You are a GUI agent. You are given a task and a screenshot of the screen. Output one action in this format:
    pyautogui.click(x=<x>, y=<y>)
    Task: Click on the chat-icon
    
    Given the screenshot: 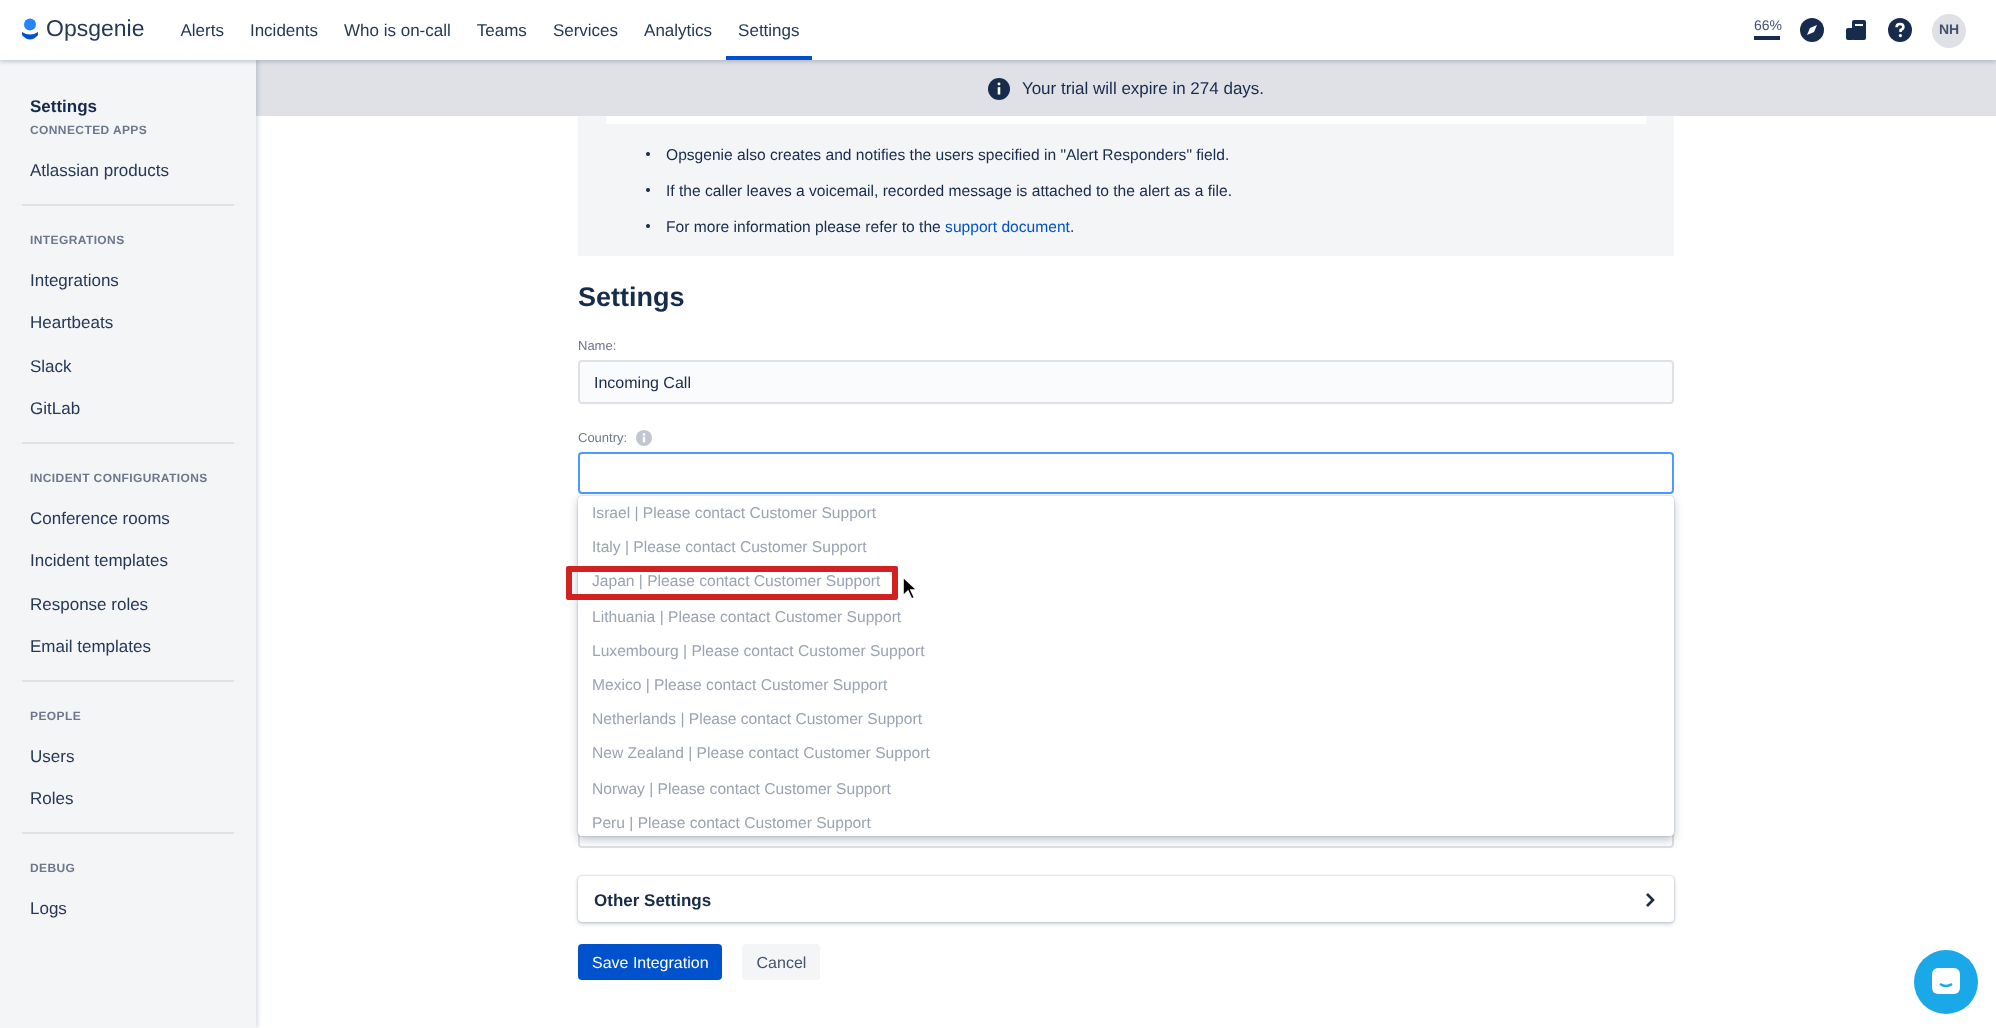 What is the action you would take?
    pyautogui.click(x=1946, y=982)
    